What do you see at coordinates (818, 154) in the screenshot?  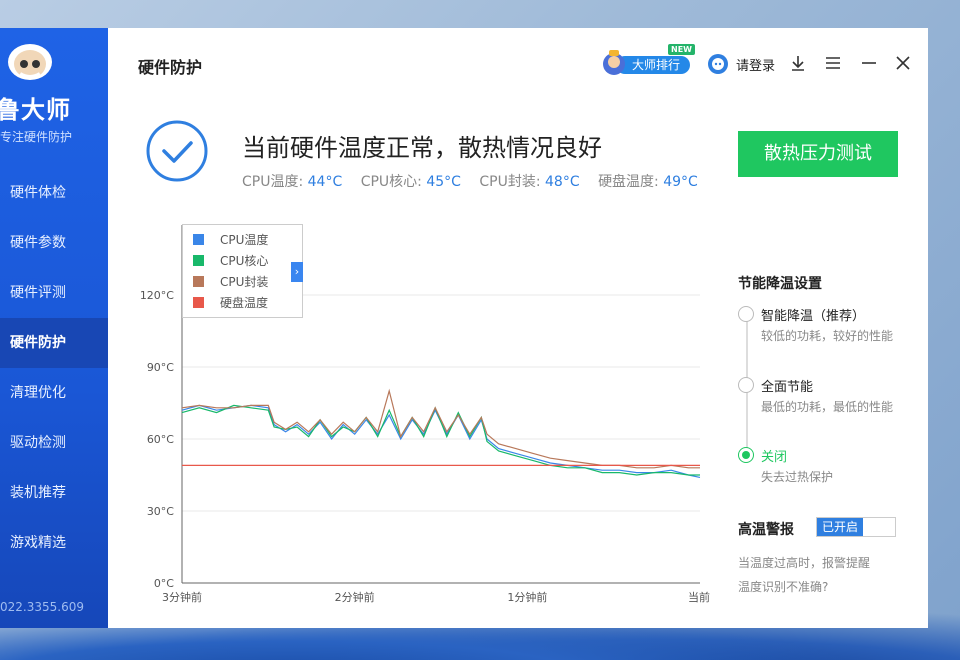 I see `stress-test-button: 散热压力测试` at bounding box center [818, 154].